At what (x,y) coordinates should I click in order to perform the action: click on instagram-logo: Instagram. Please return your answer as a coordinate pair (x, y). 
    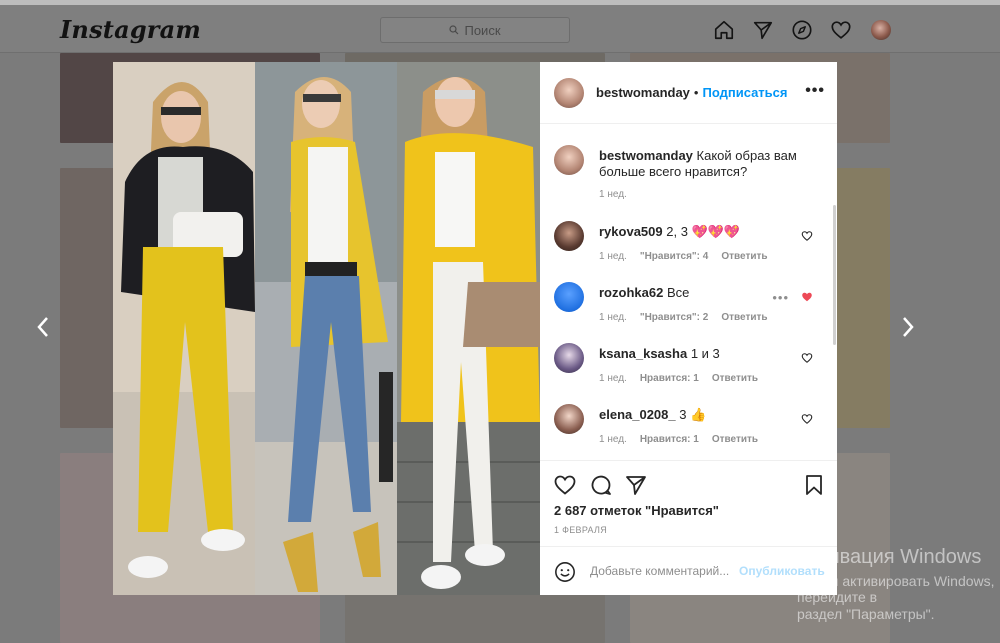
    Looking at the image, I should click on (130, 29).